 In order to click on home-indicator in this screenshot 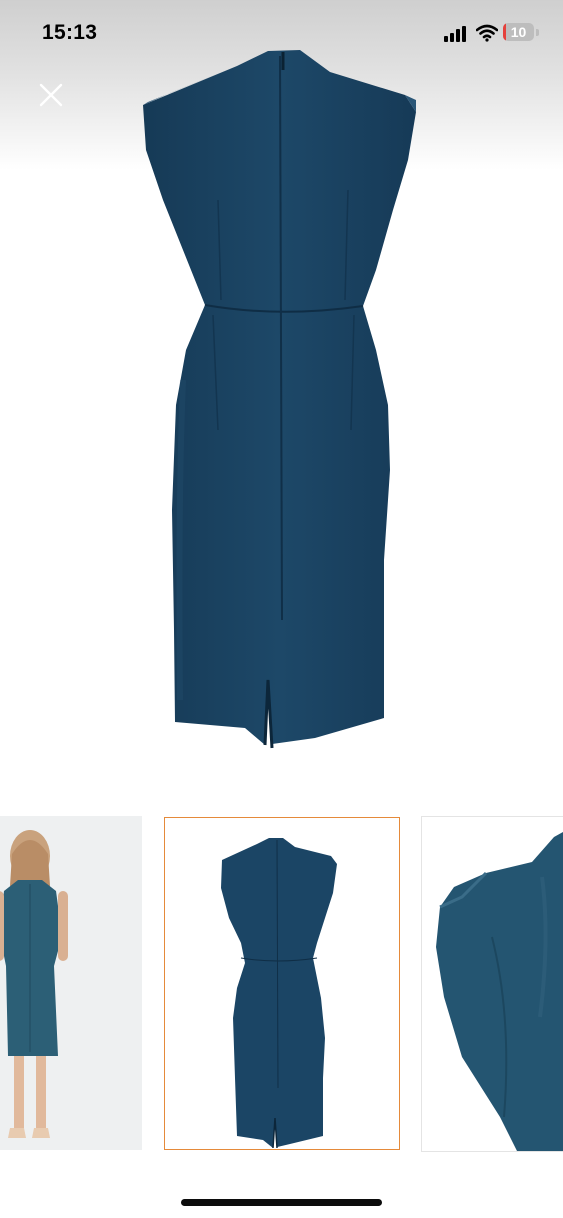, I will do `click(281, 1202)`.